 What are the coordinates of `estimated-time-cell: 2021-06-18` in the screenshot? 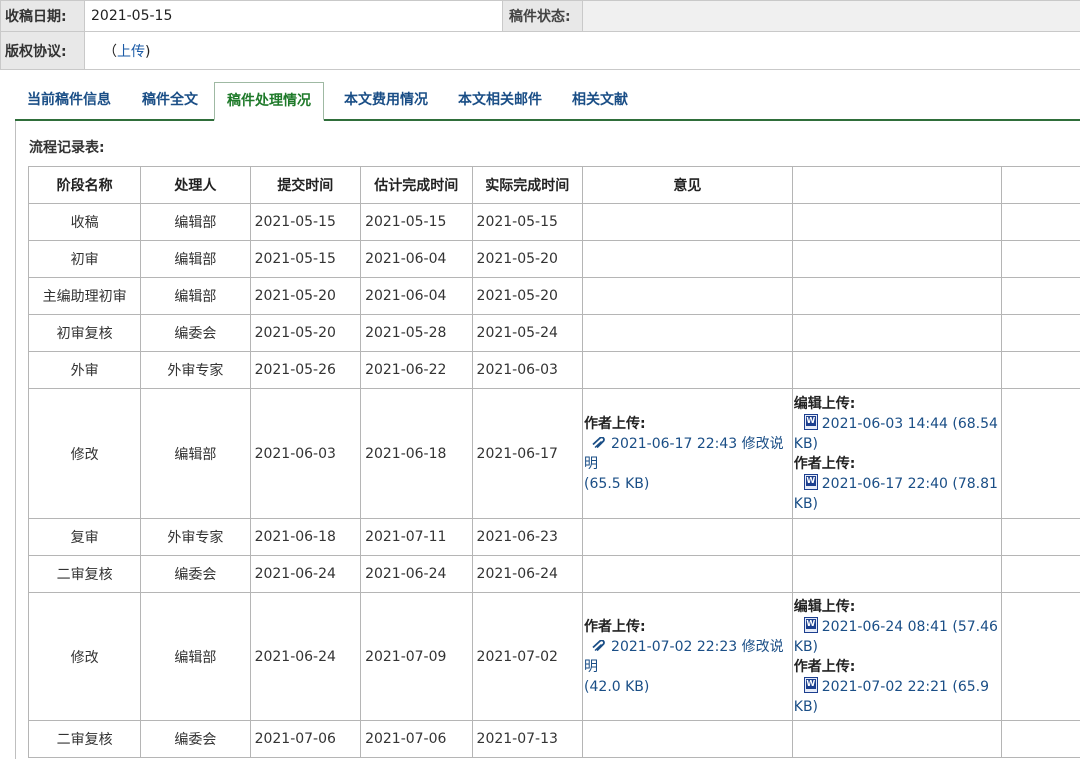 It's located at (416, 453).